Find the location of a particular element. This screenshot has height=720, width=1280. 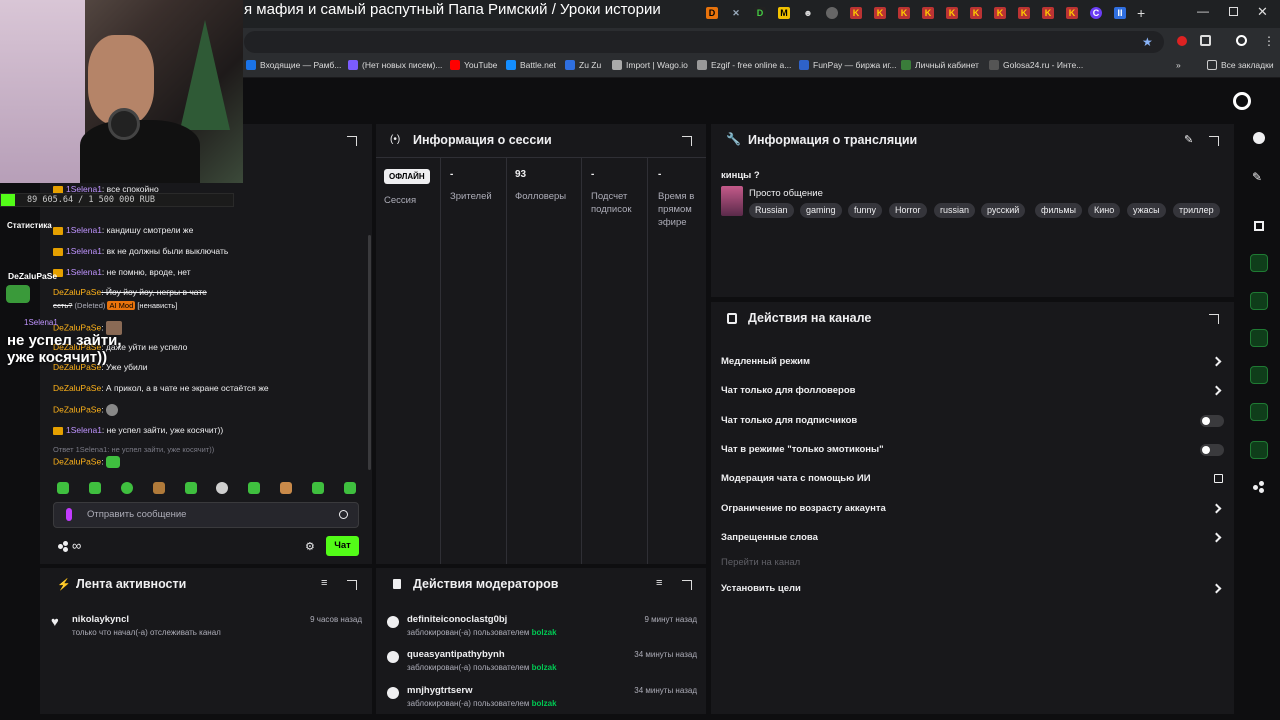

bookmark-item: Import | Wago.io is located at coordinates (650, 65).